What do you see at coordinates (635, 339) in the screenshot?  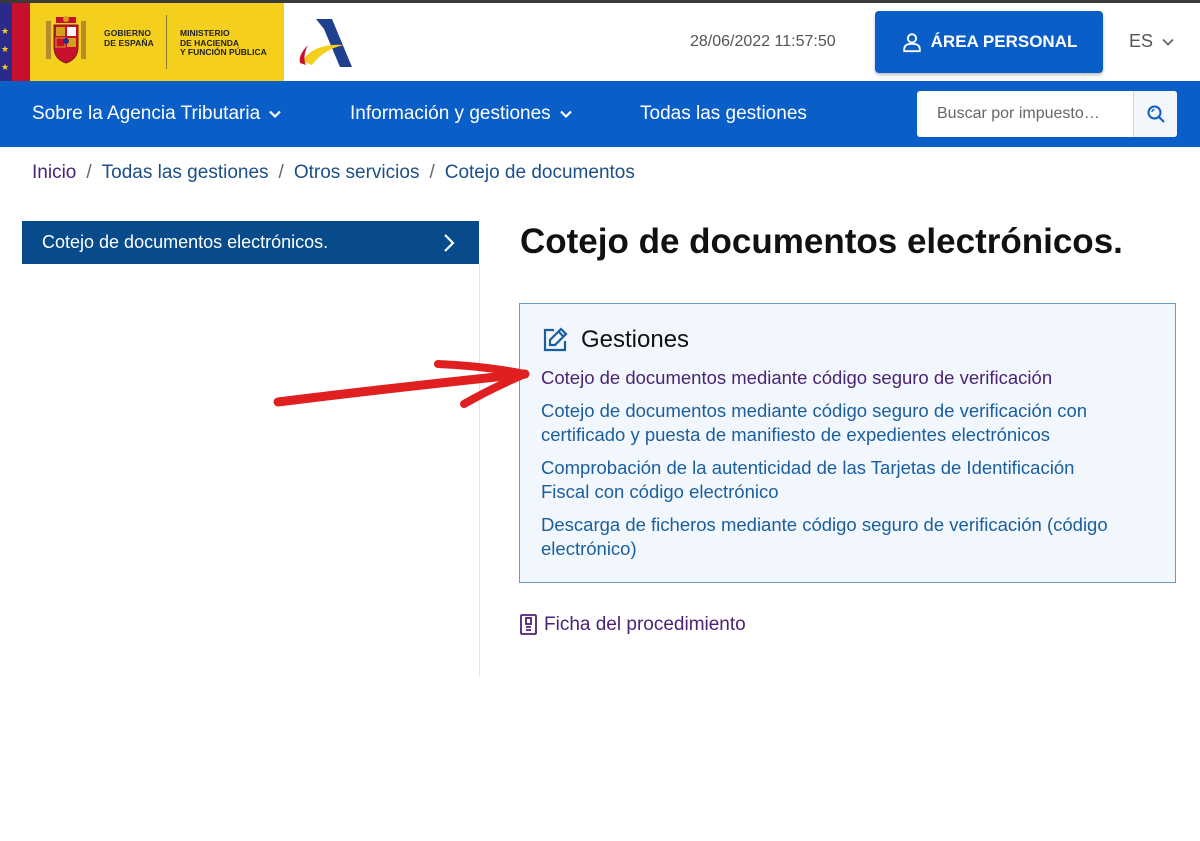 I see `gestiones-heading-label: Gestiones` at bounding box center [635, 339].